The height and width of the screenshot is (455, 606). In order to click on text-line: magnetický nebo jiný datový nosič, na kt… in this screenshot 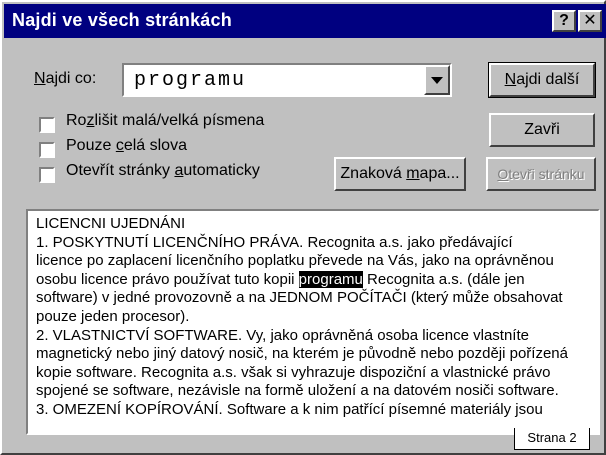, I will do `click(302, 354)`.